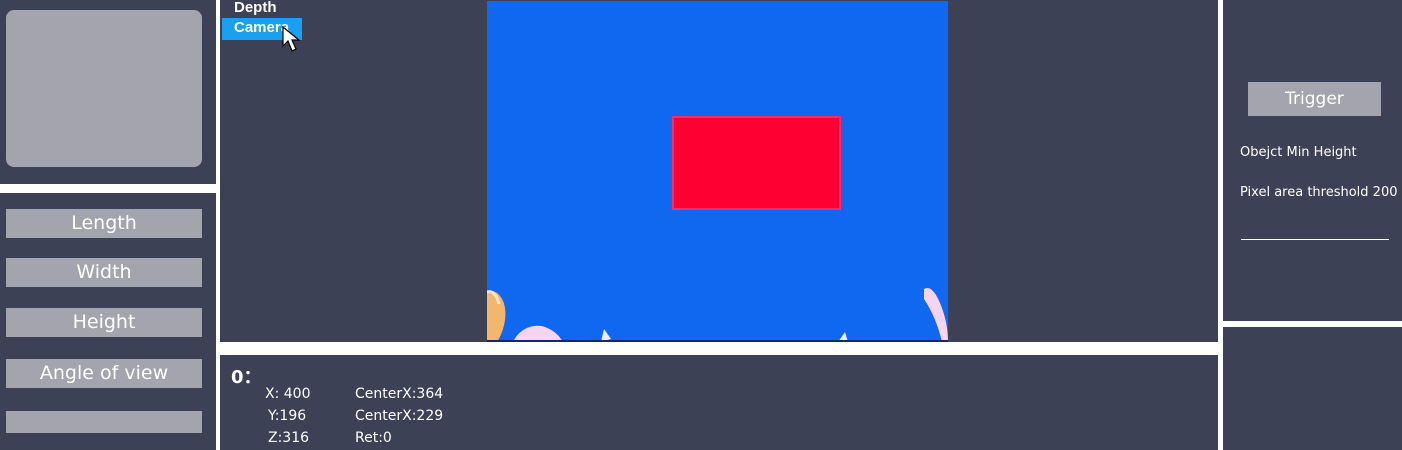 This screenshot has height=450, width=1402. Describe the element at coordinates (104, 272) in the screenshot. I see `width-button: Width` at that location.